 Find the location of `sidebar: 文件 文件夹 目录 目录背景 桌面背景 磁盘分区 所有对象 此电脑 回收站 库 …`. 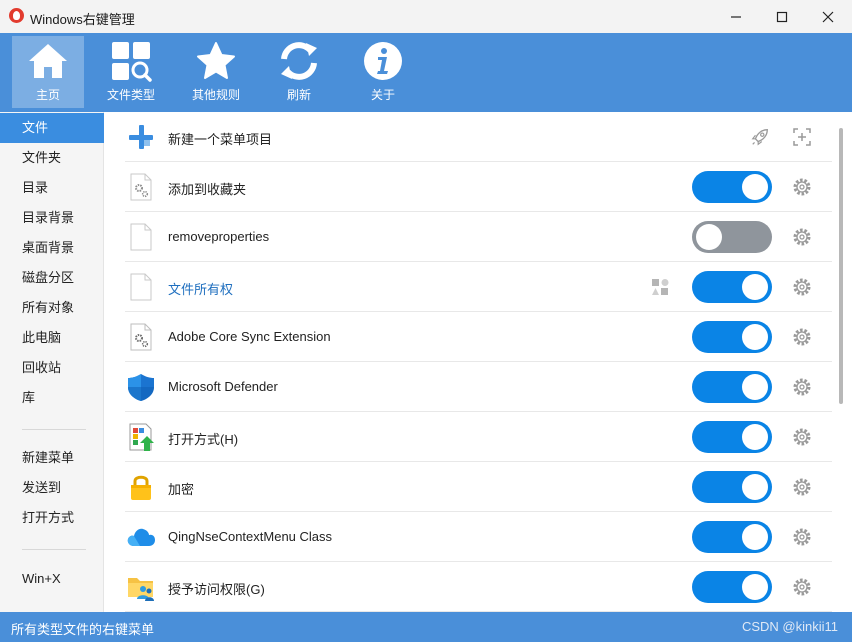

sidebar: 文件 文件夹 目录 目录背景 桌面背景 磁盘分区 所有对象 此电脑 回收站 库 … is located at coordinates (52, 362).